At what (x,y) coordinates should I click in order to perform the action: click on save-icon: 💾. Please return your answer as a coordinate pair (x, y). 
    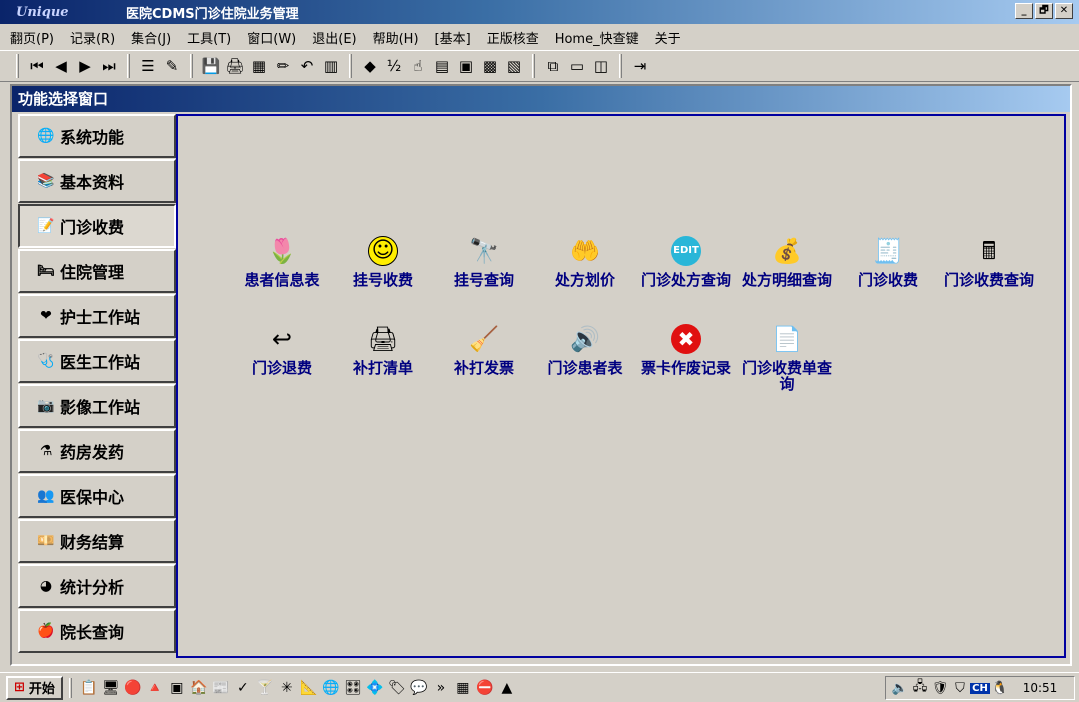
    Looking at the image, I should click on (211, 66).